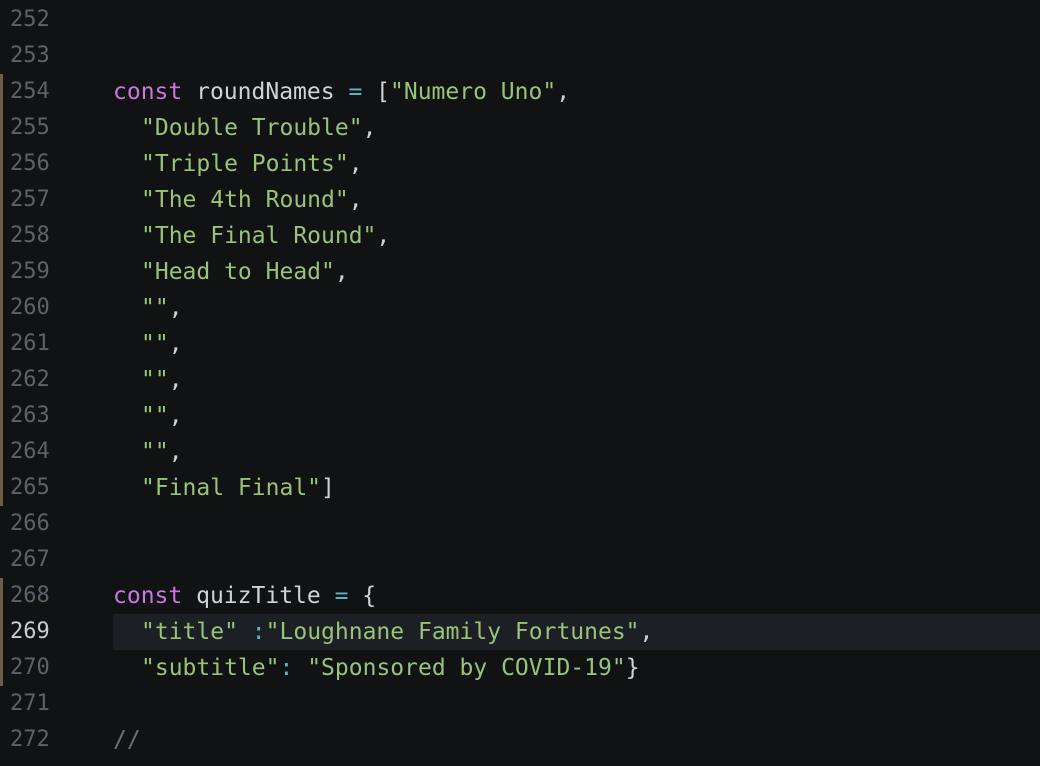 This screenshot has width=1040, height=766. I want to click on line-gutter: 258, so click(50, 236).